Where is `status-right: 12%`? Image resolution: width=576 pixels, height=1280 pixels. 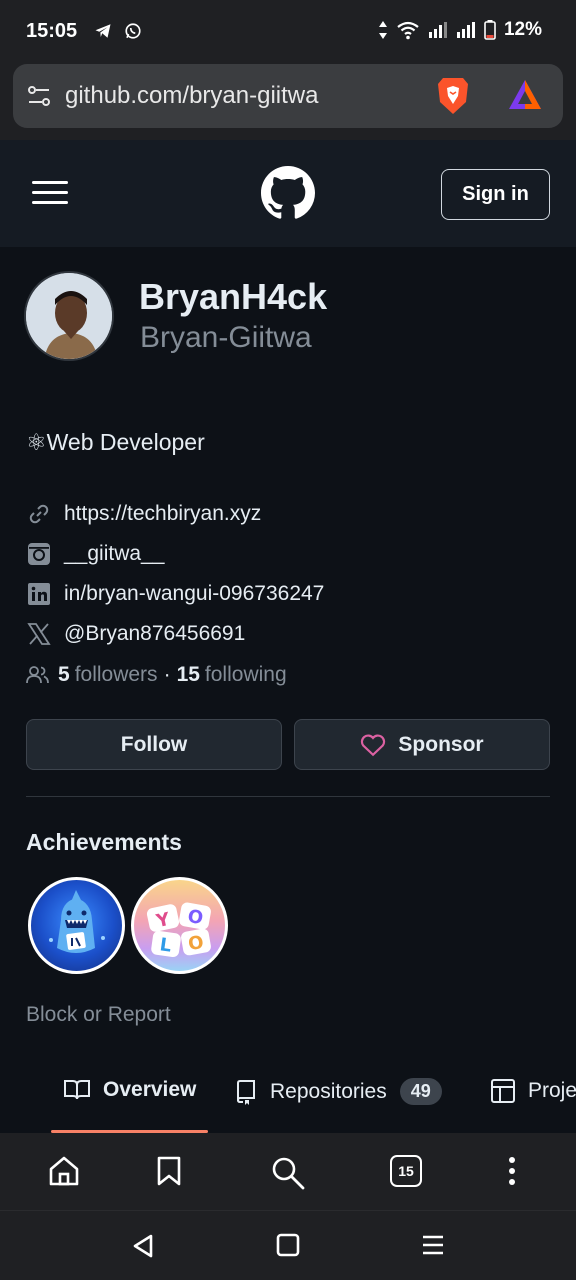
status-right: 12% is located at coordinates (460, 30).